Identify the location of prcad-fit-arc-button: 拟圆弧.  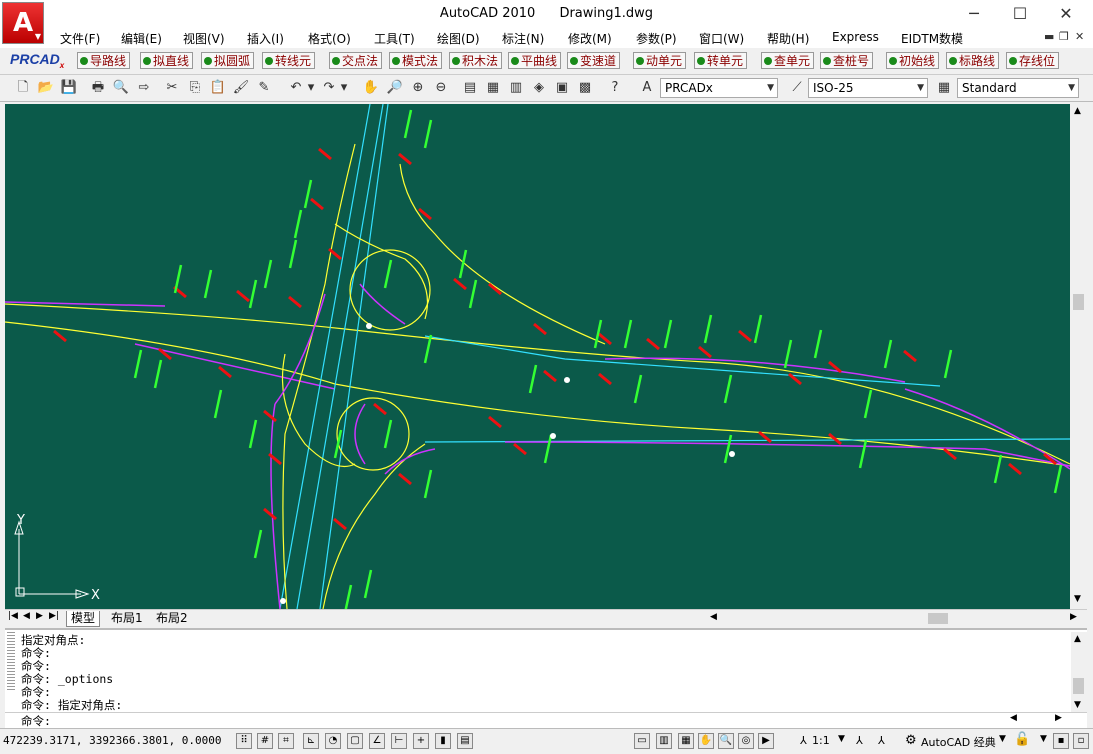
(228, 60).